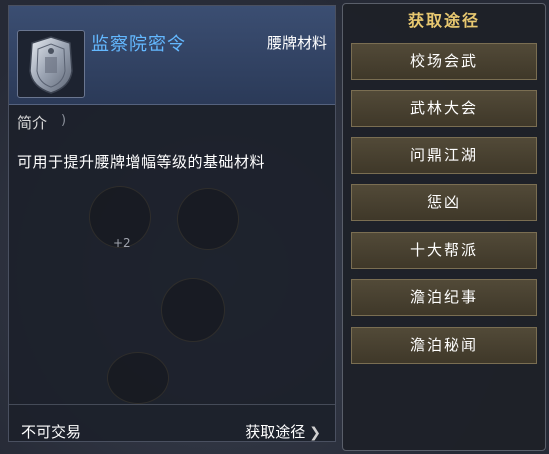 The width and height of the screenshot is (549, 454). Describe the element at coordinates (51, 432) in the screenshot. I see `trade-status: 不可交易` at that location.